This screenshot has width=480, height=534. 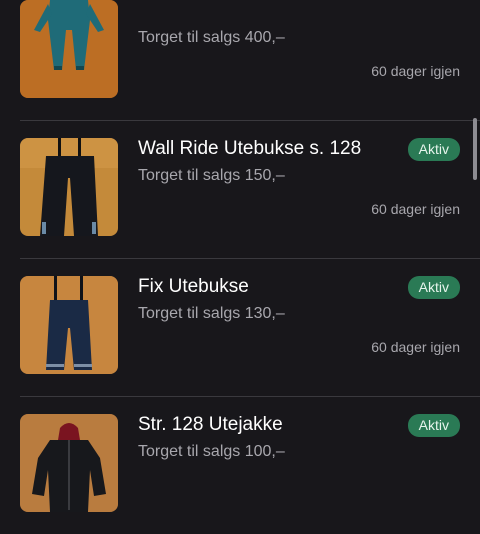 What do you see at coordinates (211, 37) in the screenshot?
I see `listing-price: Torget til salgs 400,–` at bounding box center [211, 37].